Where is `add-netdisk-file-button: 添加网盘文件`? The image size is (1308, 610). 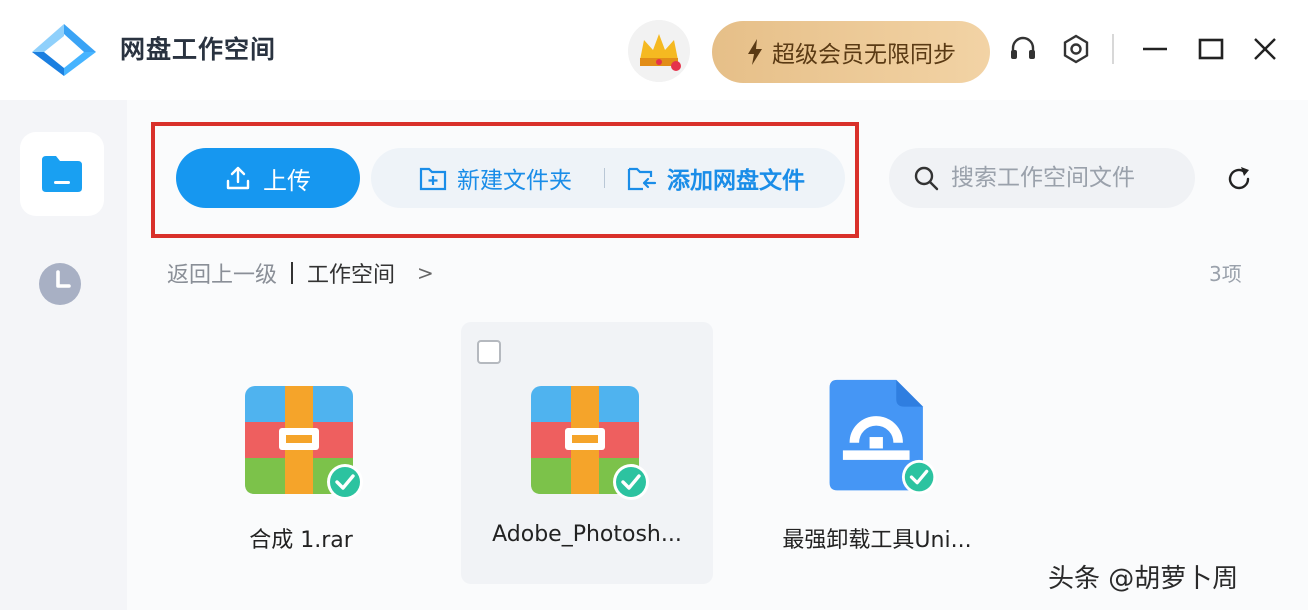
add-netdisk-file-button: 添加网盘文件 is located at coordinates (716, 178).